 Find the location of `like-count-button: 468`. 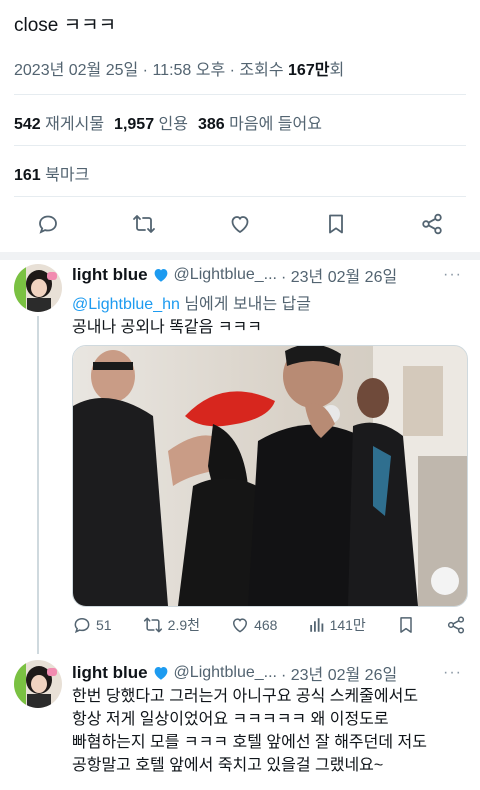

like-count-button: 468 is located at coordinates (253, 625).